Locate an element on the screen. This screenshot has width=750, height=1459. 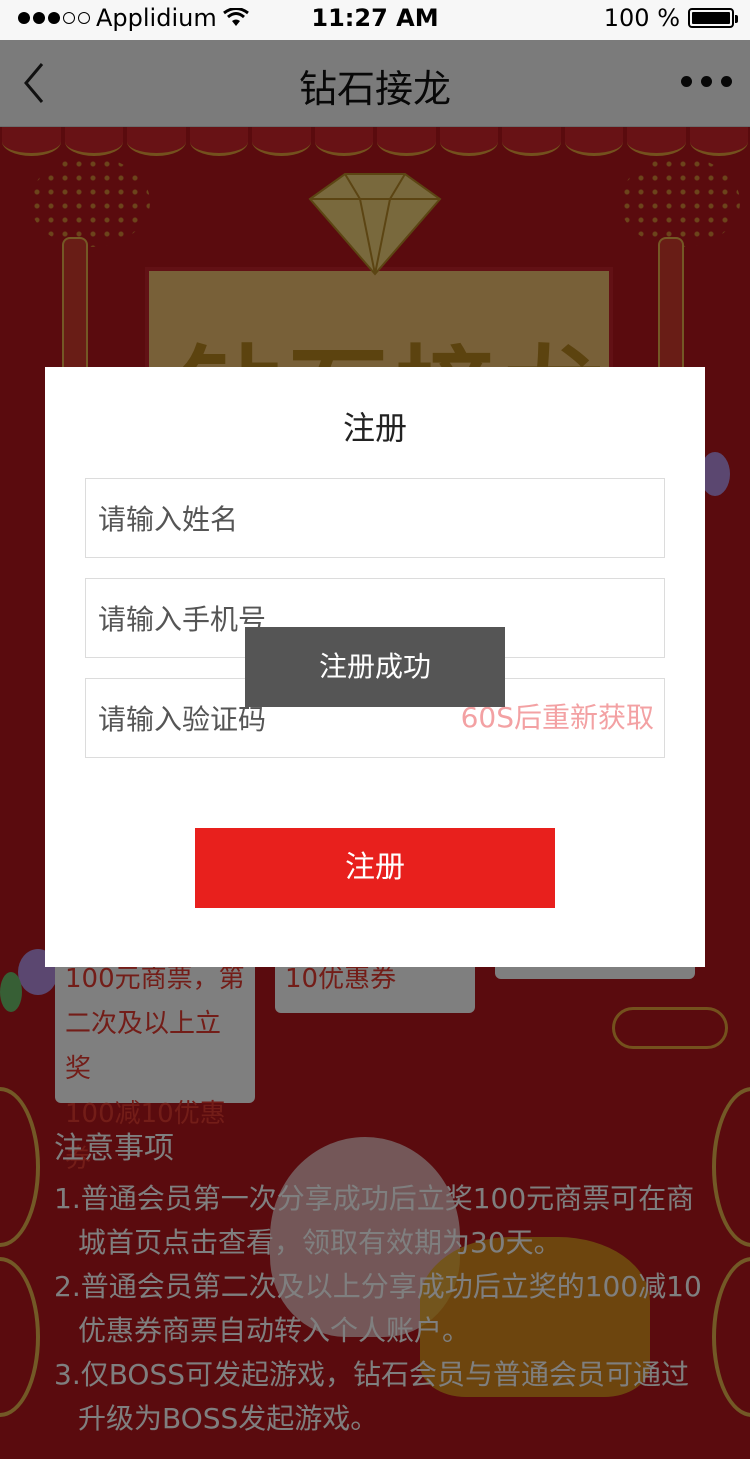
name-input is located at coordinates (278, 519).